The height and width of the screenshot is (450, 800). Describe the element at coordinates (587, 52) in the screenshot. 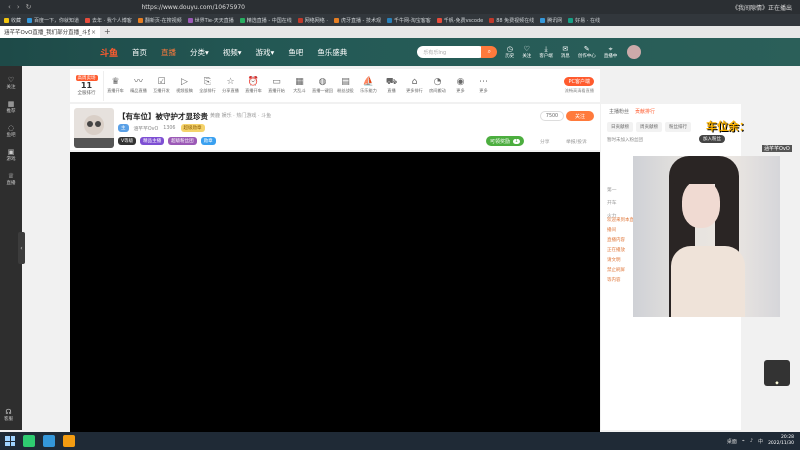

I see `creator-button: ✎ 创作中心` at that location.